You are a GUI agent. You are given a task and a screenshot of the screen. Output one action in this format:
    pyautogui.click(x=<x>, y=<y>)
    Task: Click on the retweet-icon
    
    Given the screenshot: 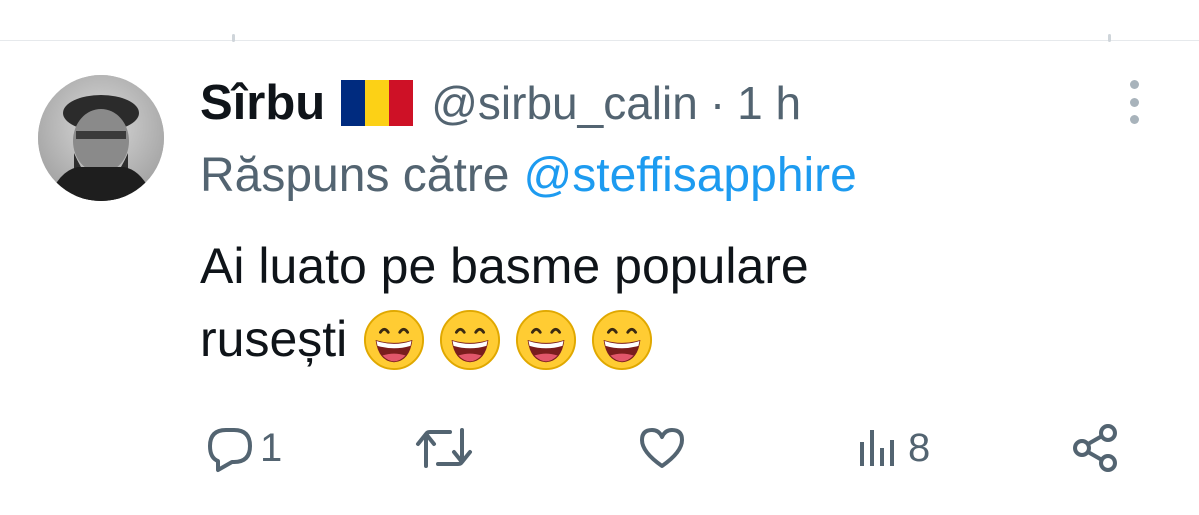 What is the action you would take?
    pyautogui.click(x=444, y=448)
    